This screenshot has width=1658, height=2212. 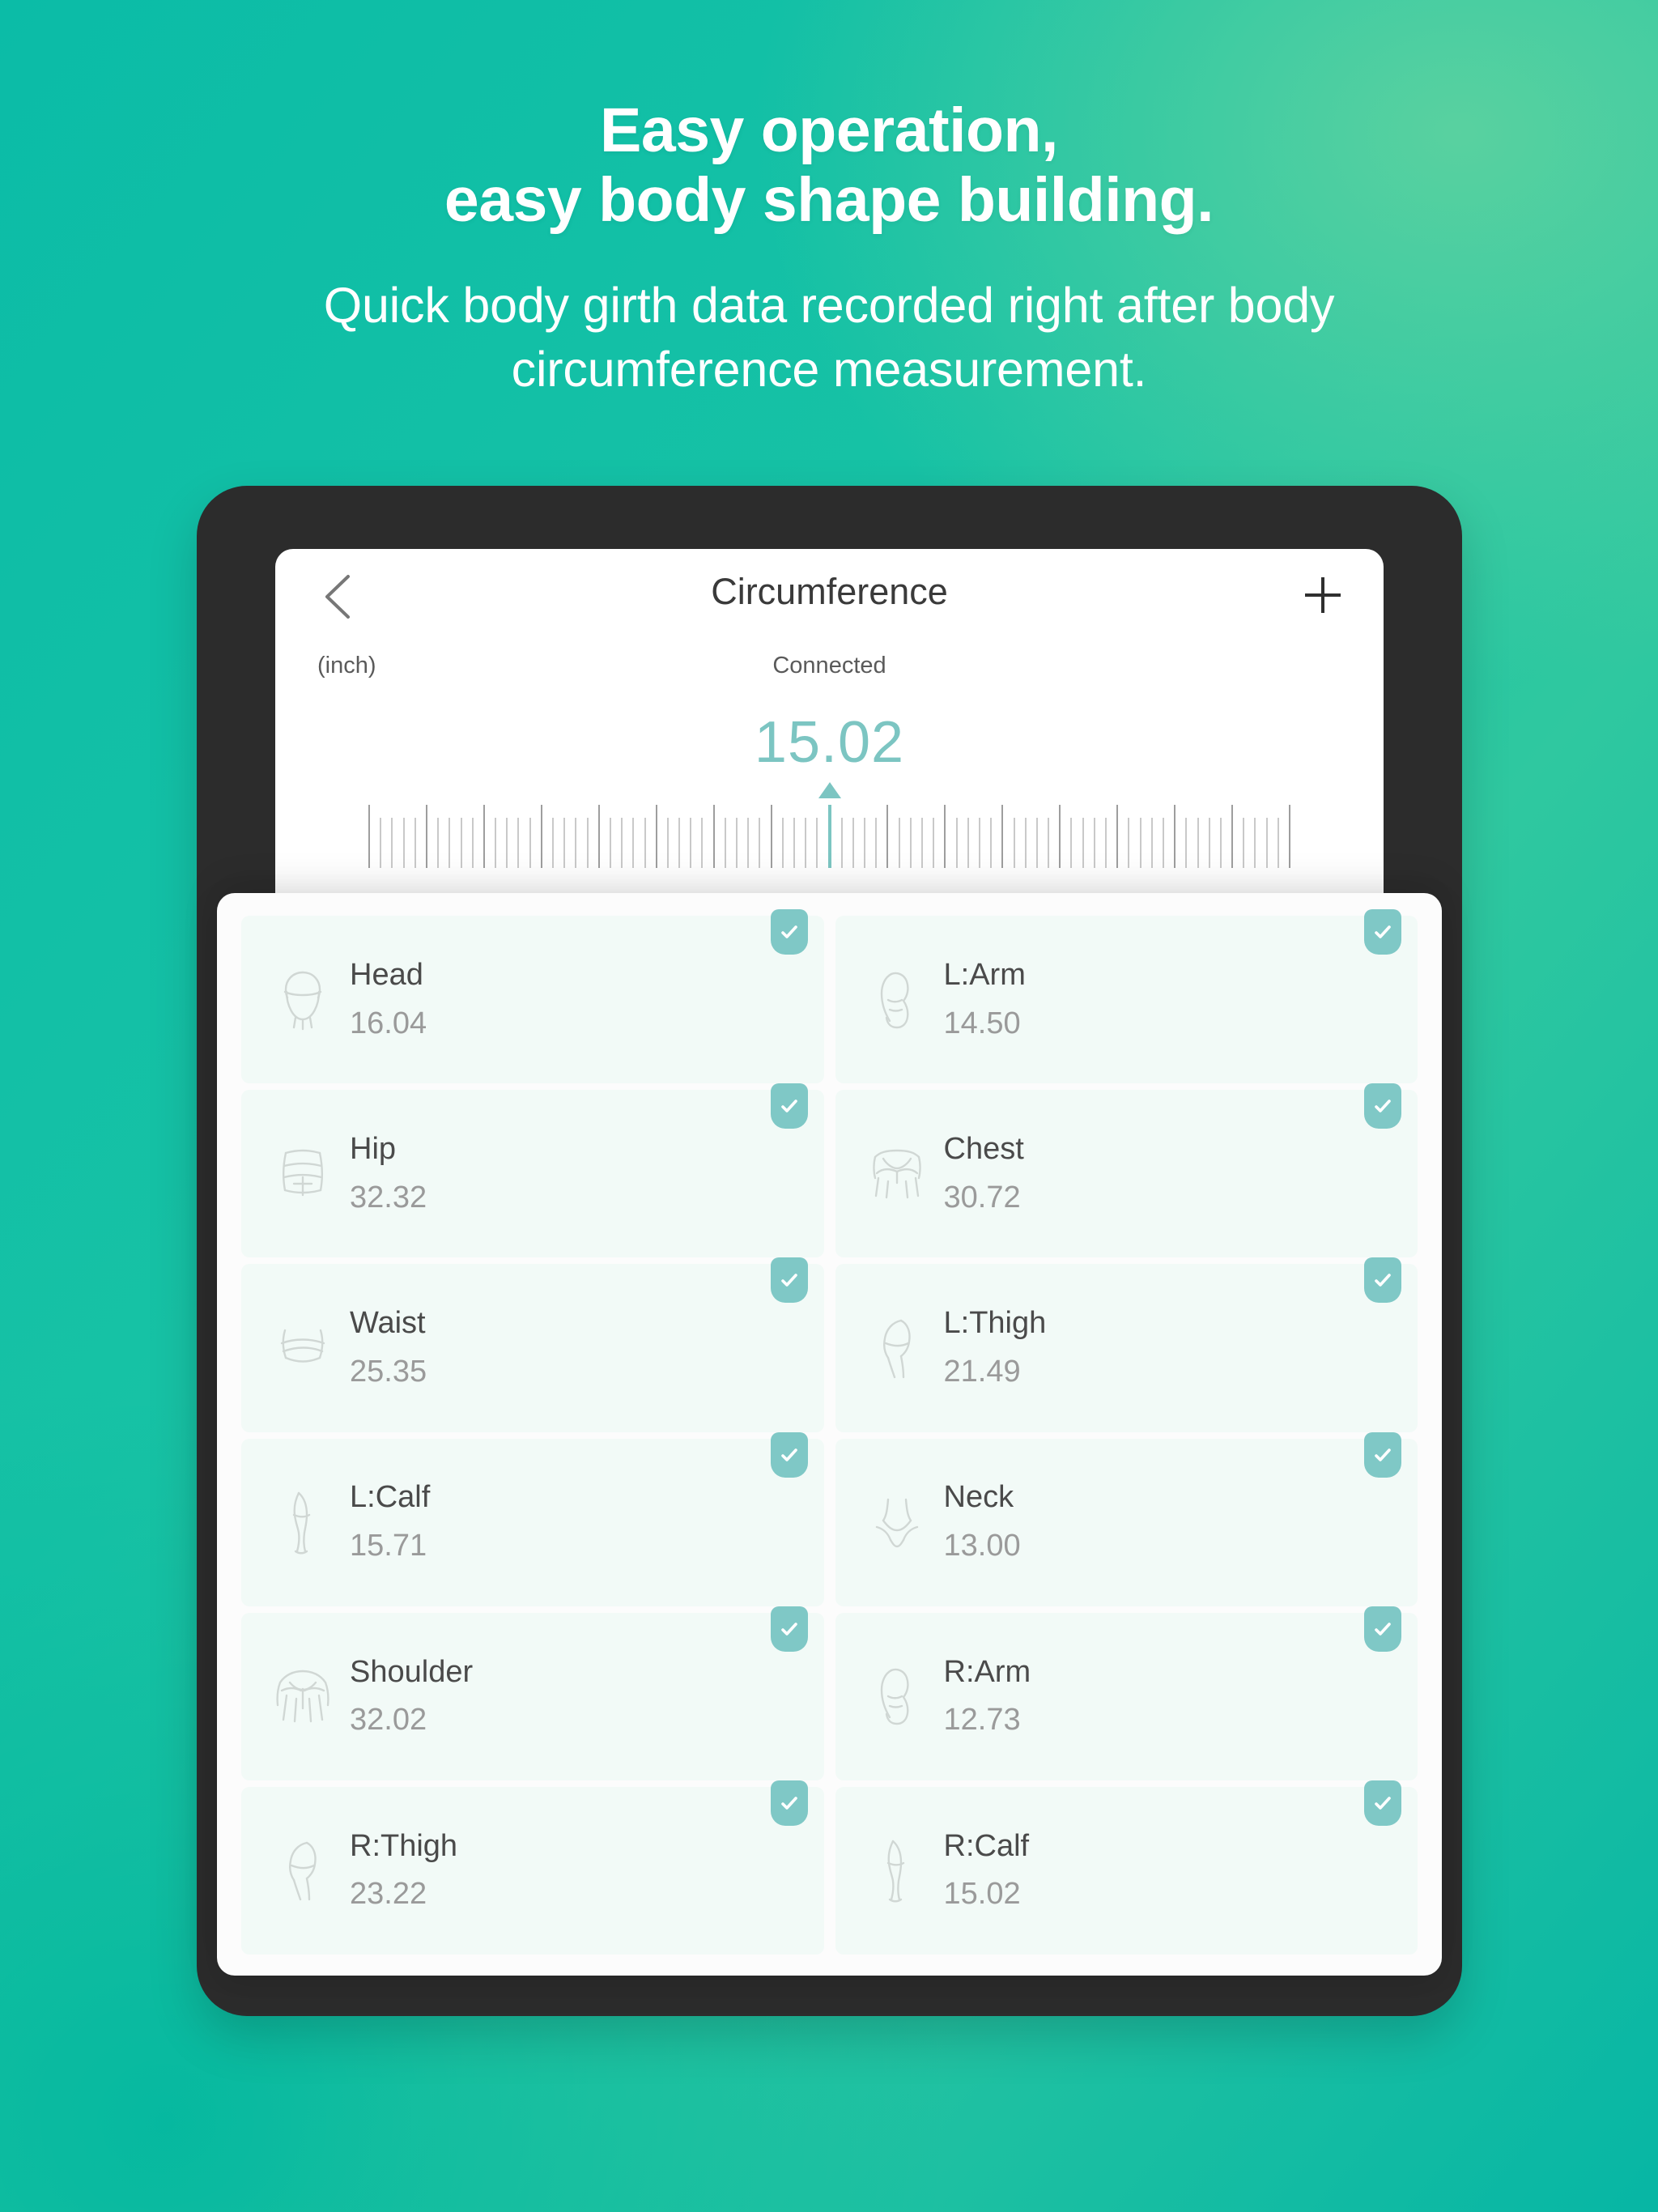 What do you see at coordinates (388, 1323) in the screenshot?
I see `measurement-name: Waist` at bounding box center [388, 1323].